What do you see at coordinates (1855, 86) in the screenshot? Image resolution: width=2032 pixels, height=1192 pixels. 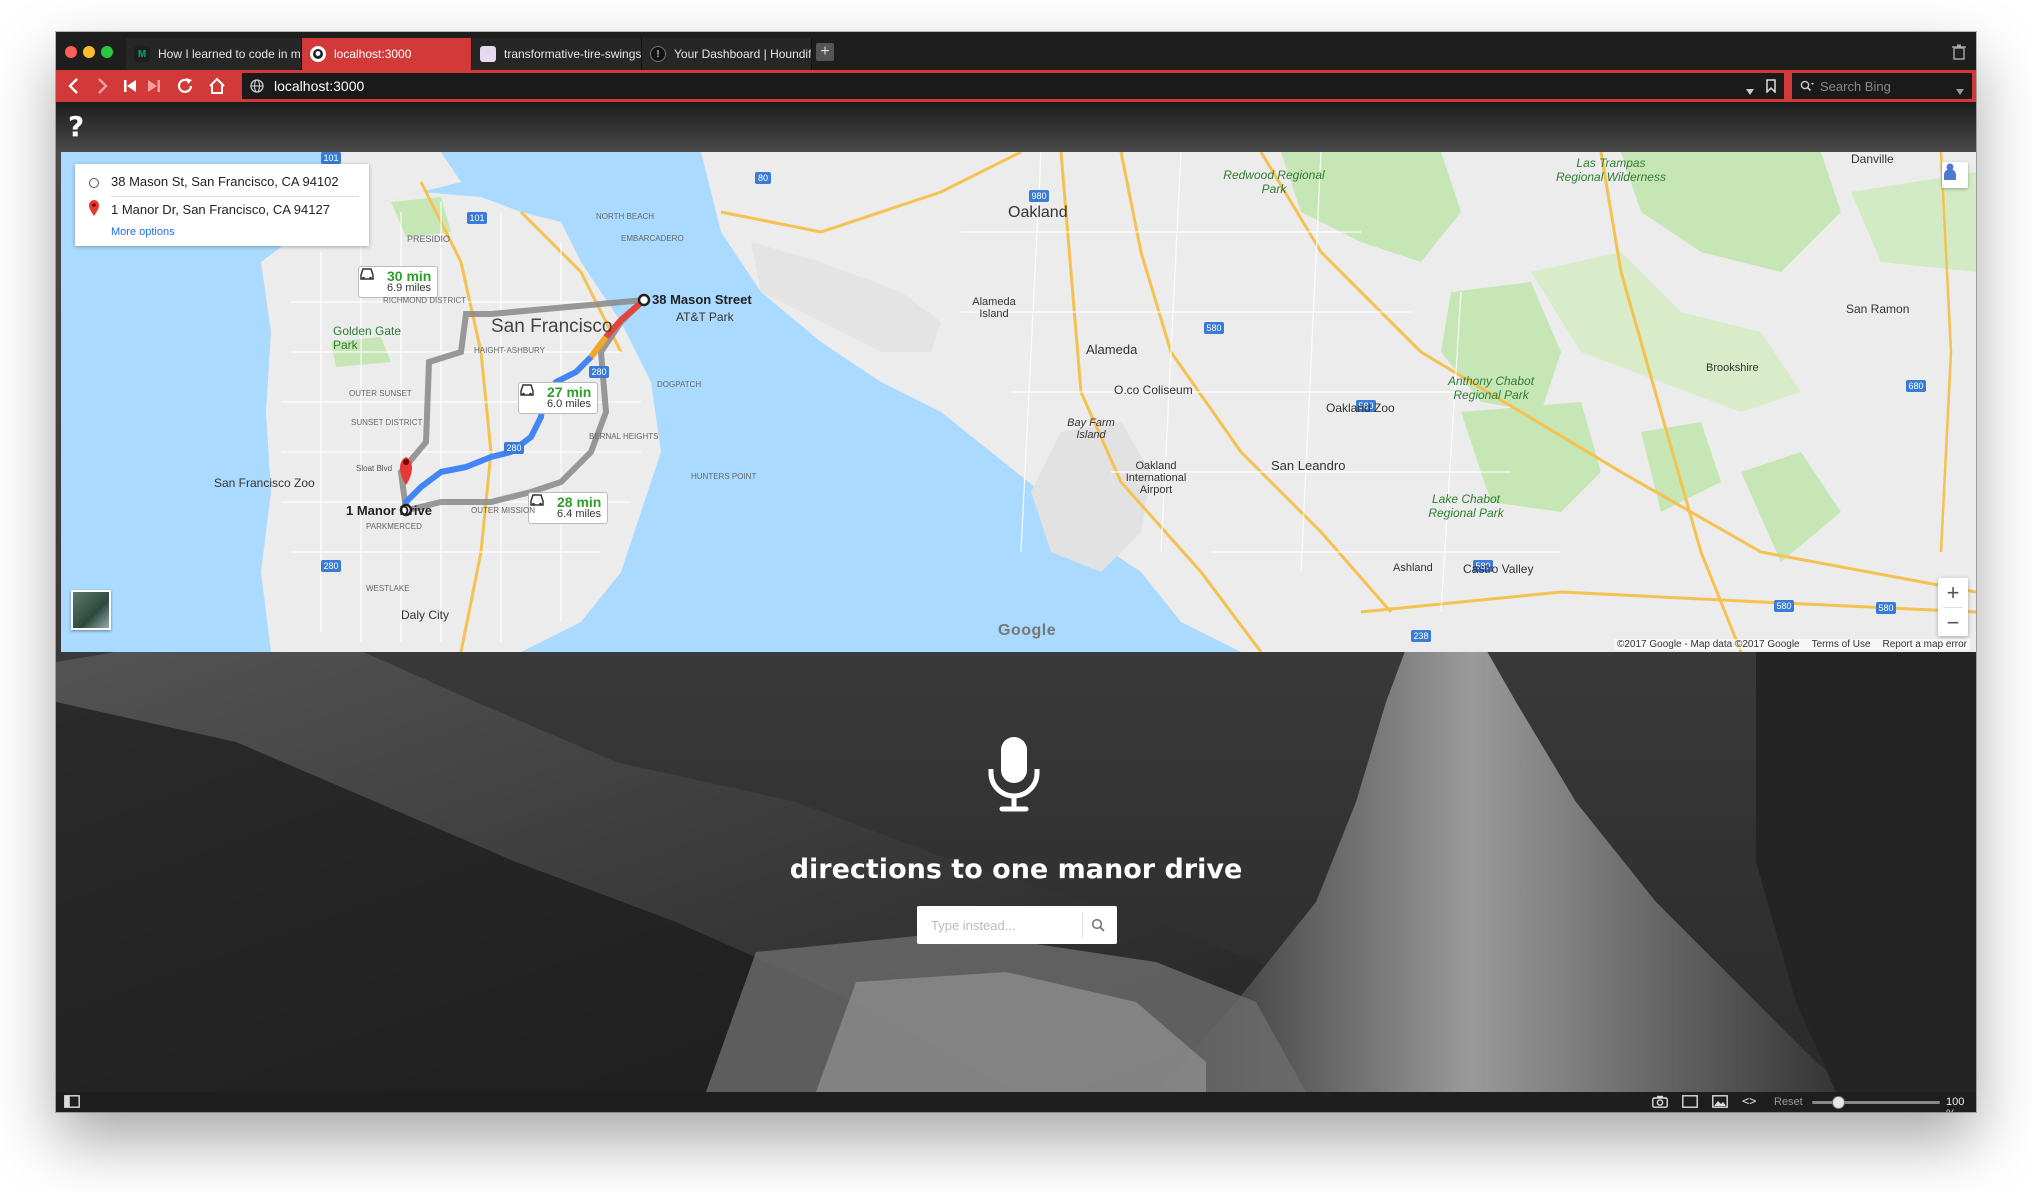 I see `search-placeholder: Search Bing` at bounding box center [1855, 86].